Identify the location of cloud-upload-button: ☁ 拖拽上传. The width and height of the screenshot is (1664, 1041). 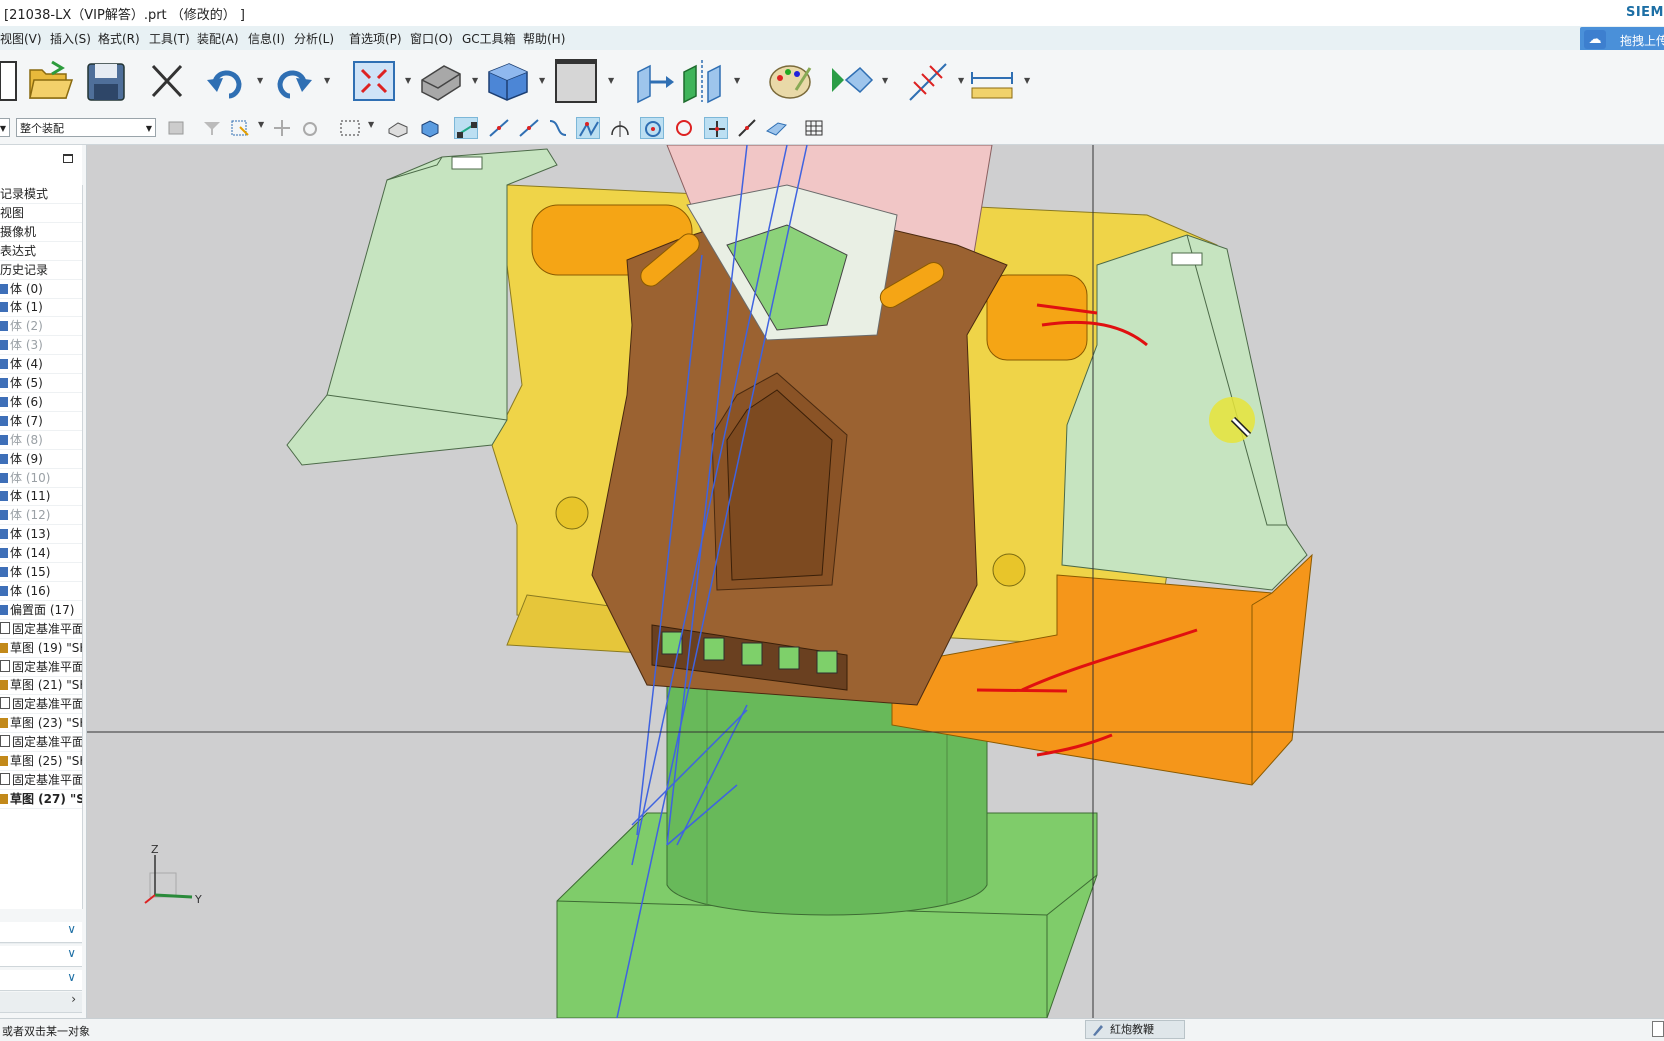
(1622, 39).